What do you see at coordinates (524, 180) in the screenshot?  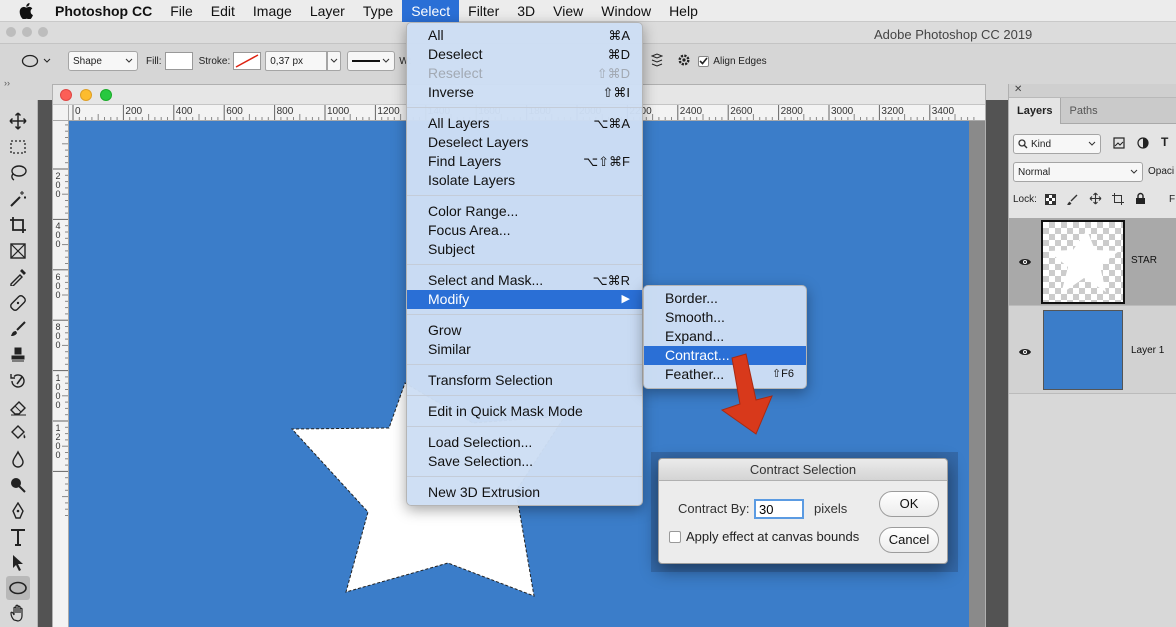 I see `menu-item-isolate-layers: Isolate Layers` at bounding box center [524, 180].